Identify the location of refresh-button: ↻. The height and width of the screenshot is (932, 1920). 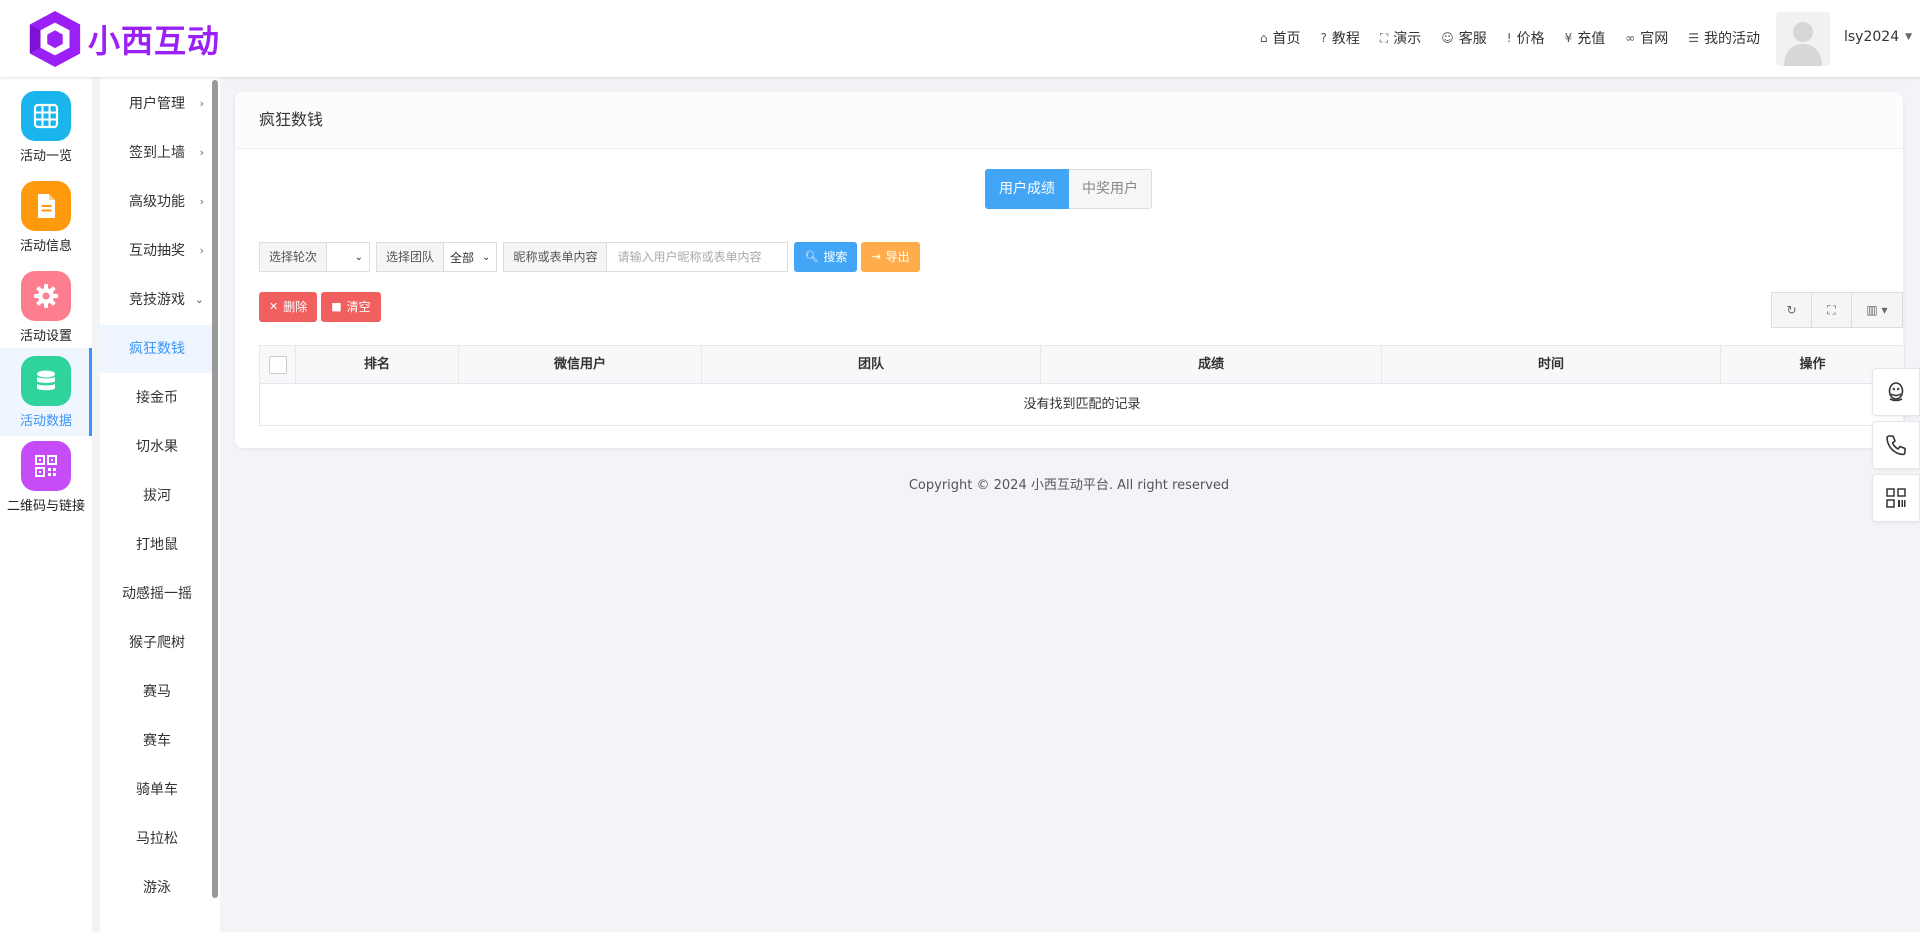
(1791, 310).